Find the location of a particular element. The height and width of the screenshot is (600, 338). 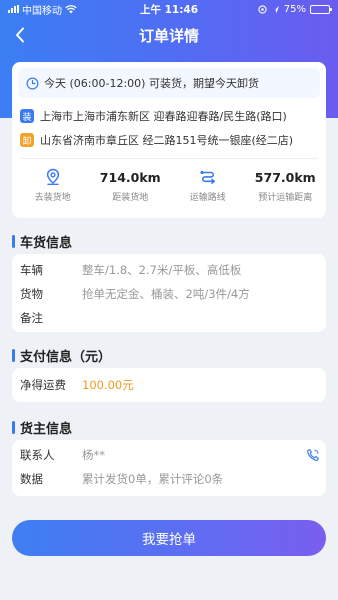

info-label: 车辆 is located at coordinates (31, 270).